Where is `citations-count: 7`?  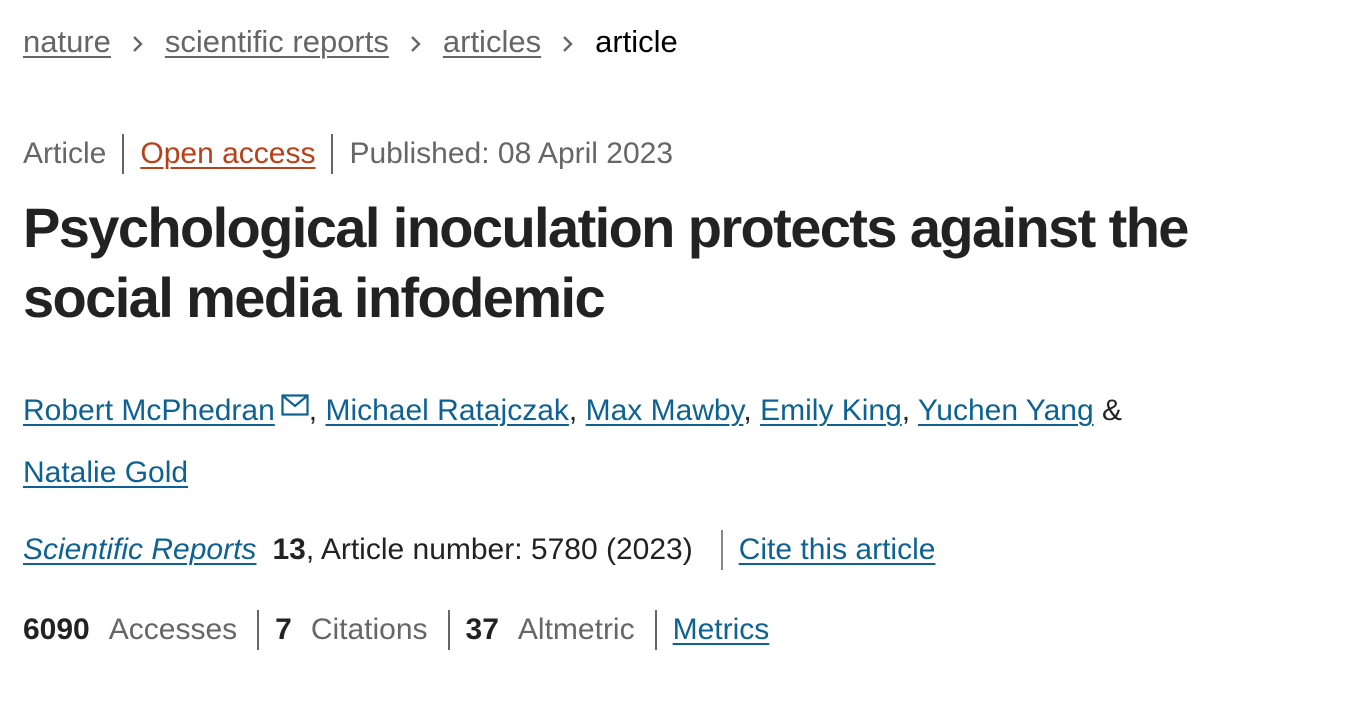 citations-count: 7 is located at coordinates (283, 629).